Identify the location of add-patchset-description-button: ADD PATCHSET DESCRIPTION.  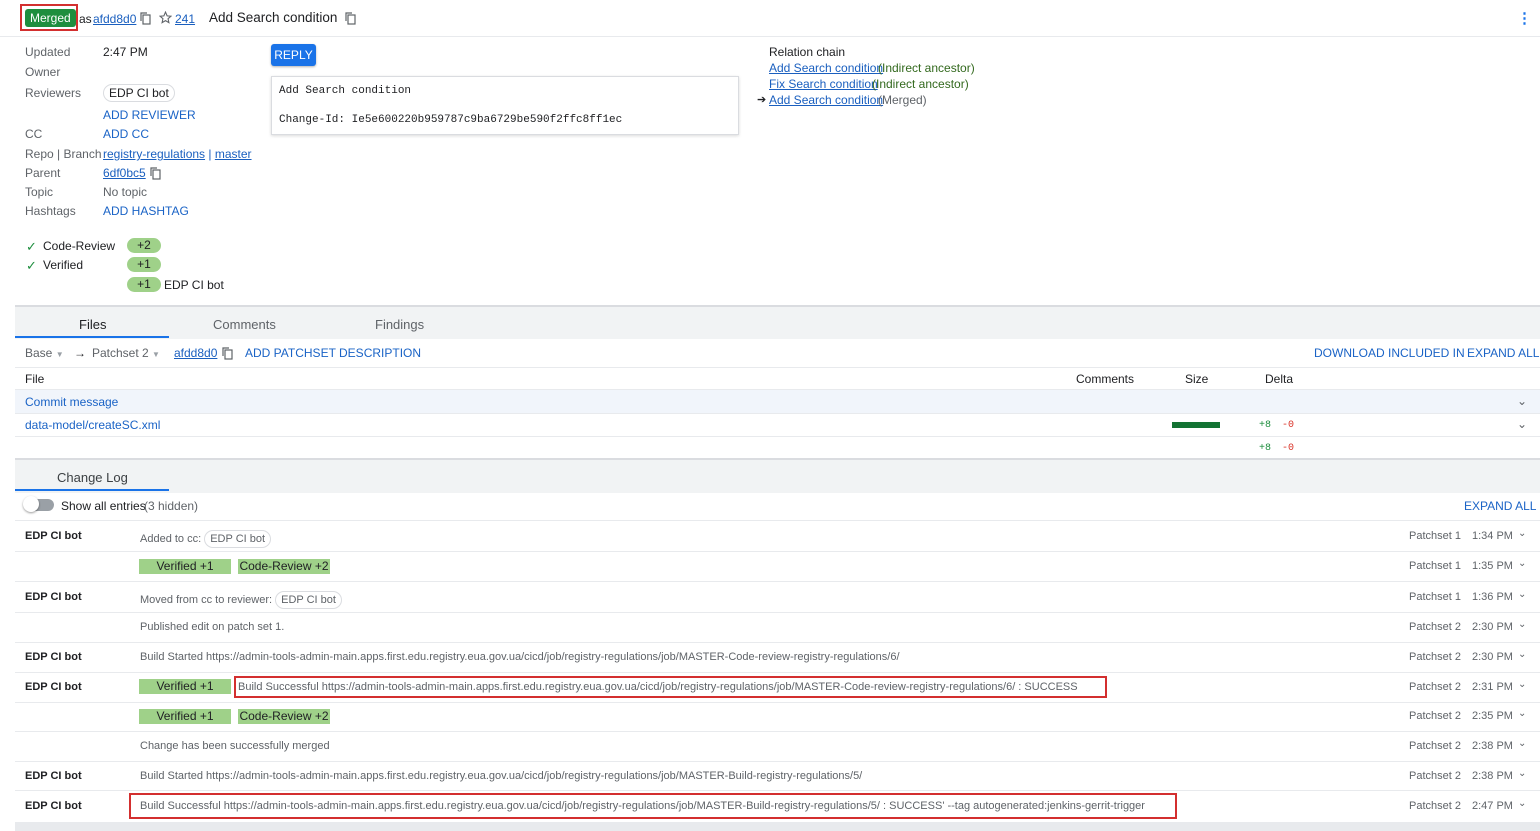
(333, 353).